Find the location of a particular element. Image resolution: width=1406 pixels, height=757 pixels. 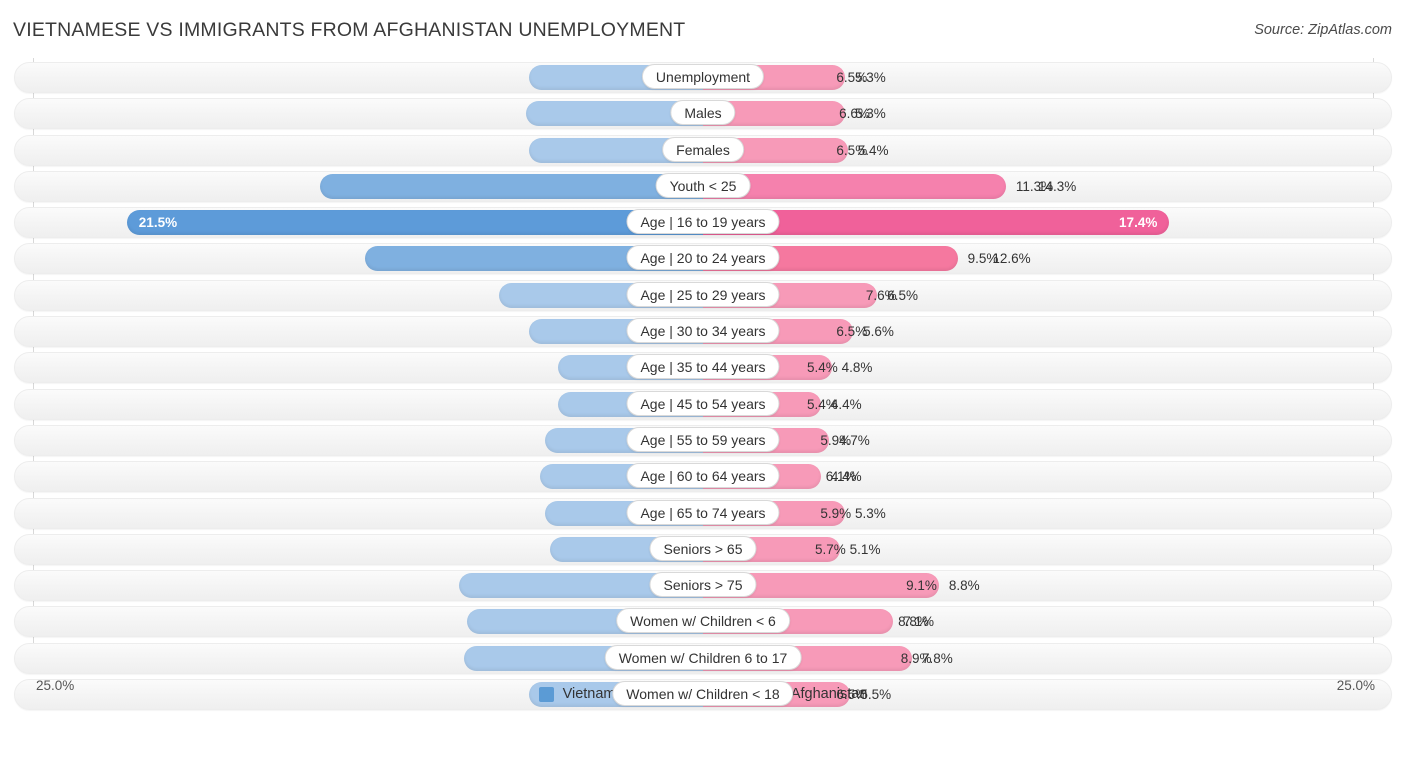

table-row: 5.4% 4.8% Age | 35 to 44 years is located at coordinates (703, 369).